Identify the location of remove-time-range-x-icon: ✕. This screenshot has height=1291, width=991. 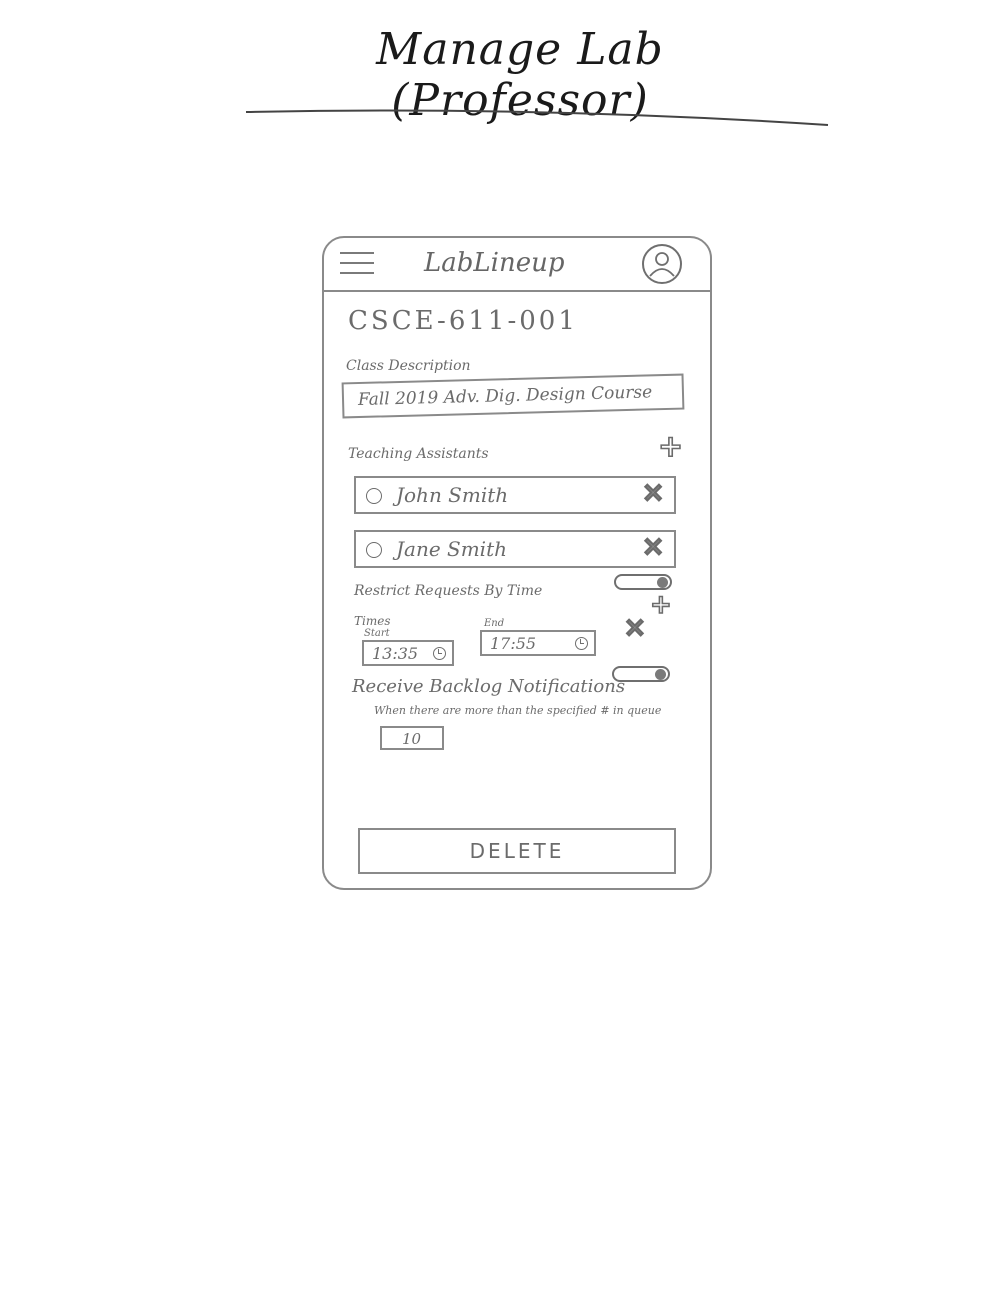
(634, 629).